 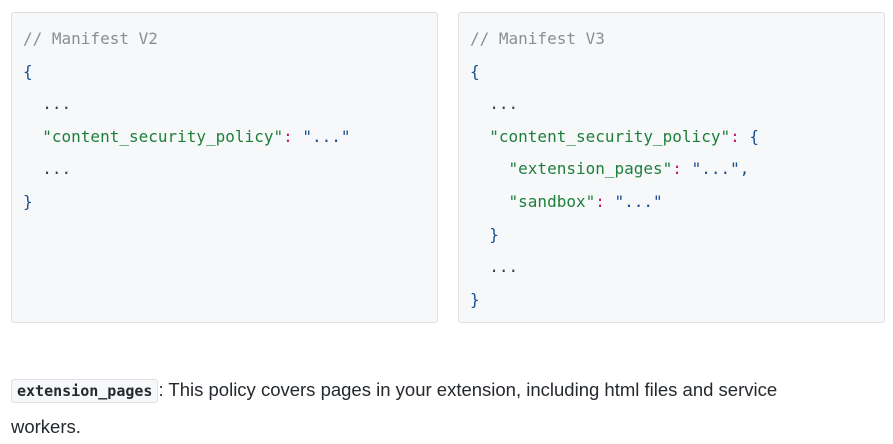 What do you see at coordinates (590, 169) in the screenshot?
I see `json-key: "extension_pages"` at bounding box center [590, 169].